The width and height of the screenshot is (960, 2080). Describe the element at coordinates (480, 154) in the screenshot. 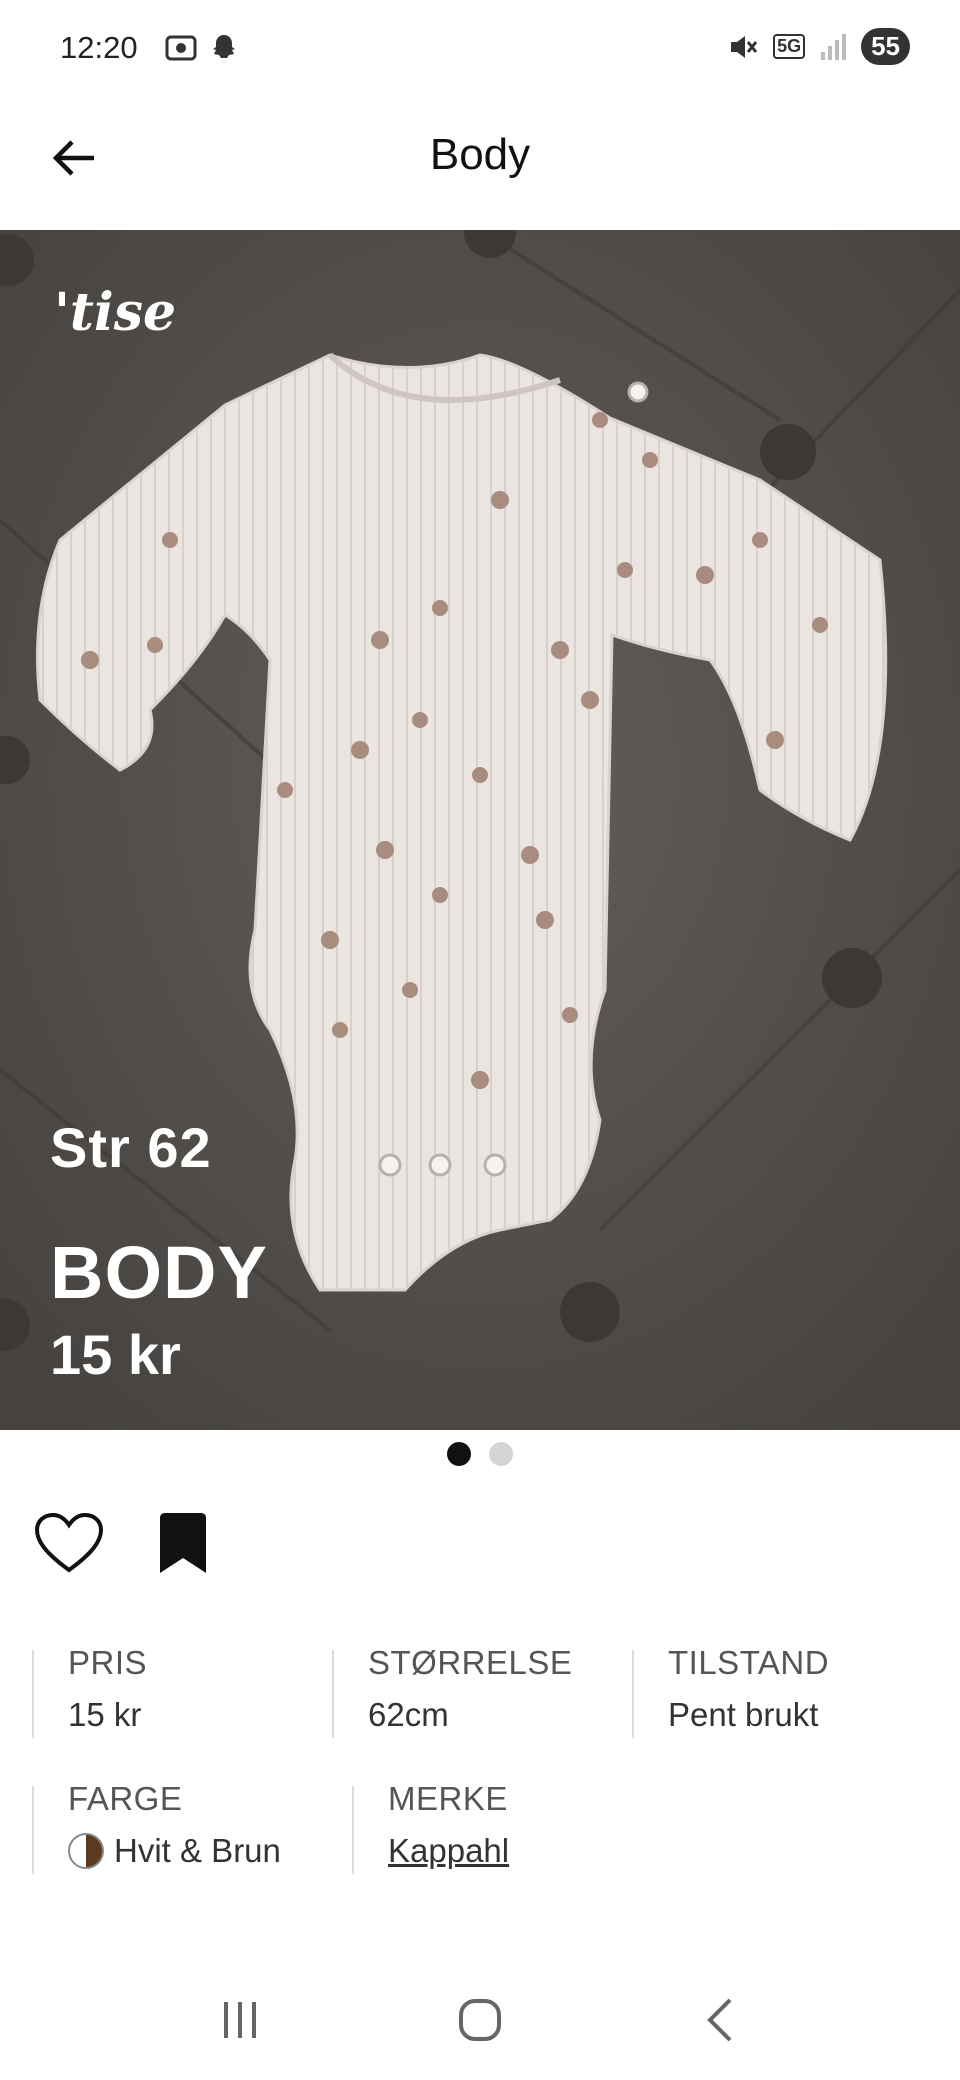

I see `page-title: Body` at that location.